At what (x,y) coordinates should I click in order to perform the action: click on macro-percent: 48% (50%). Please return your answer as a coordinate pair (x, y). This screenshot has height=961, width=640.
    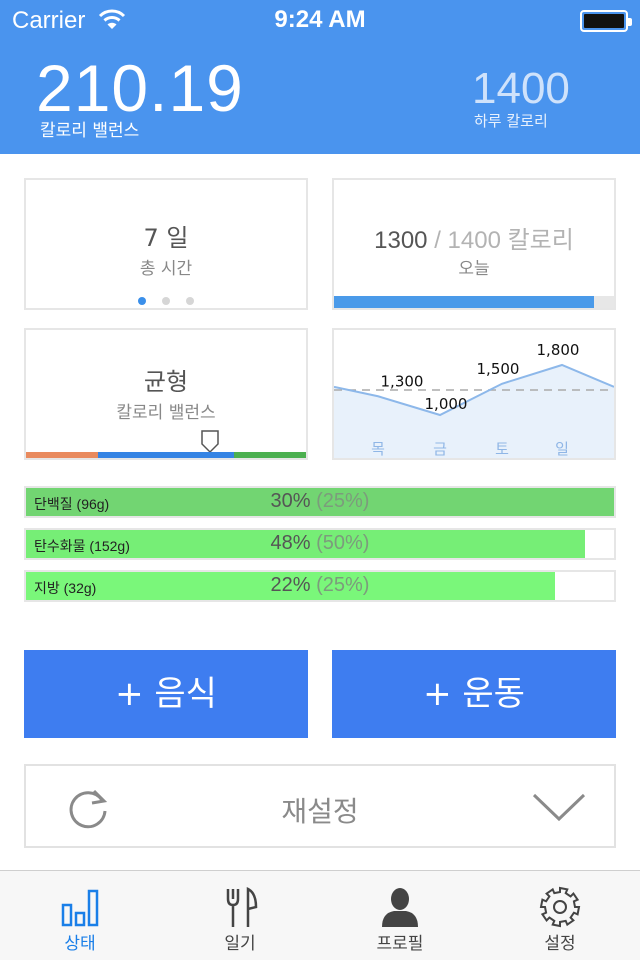
    Looking at the image, I should click on (320, 543).